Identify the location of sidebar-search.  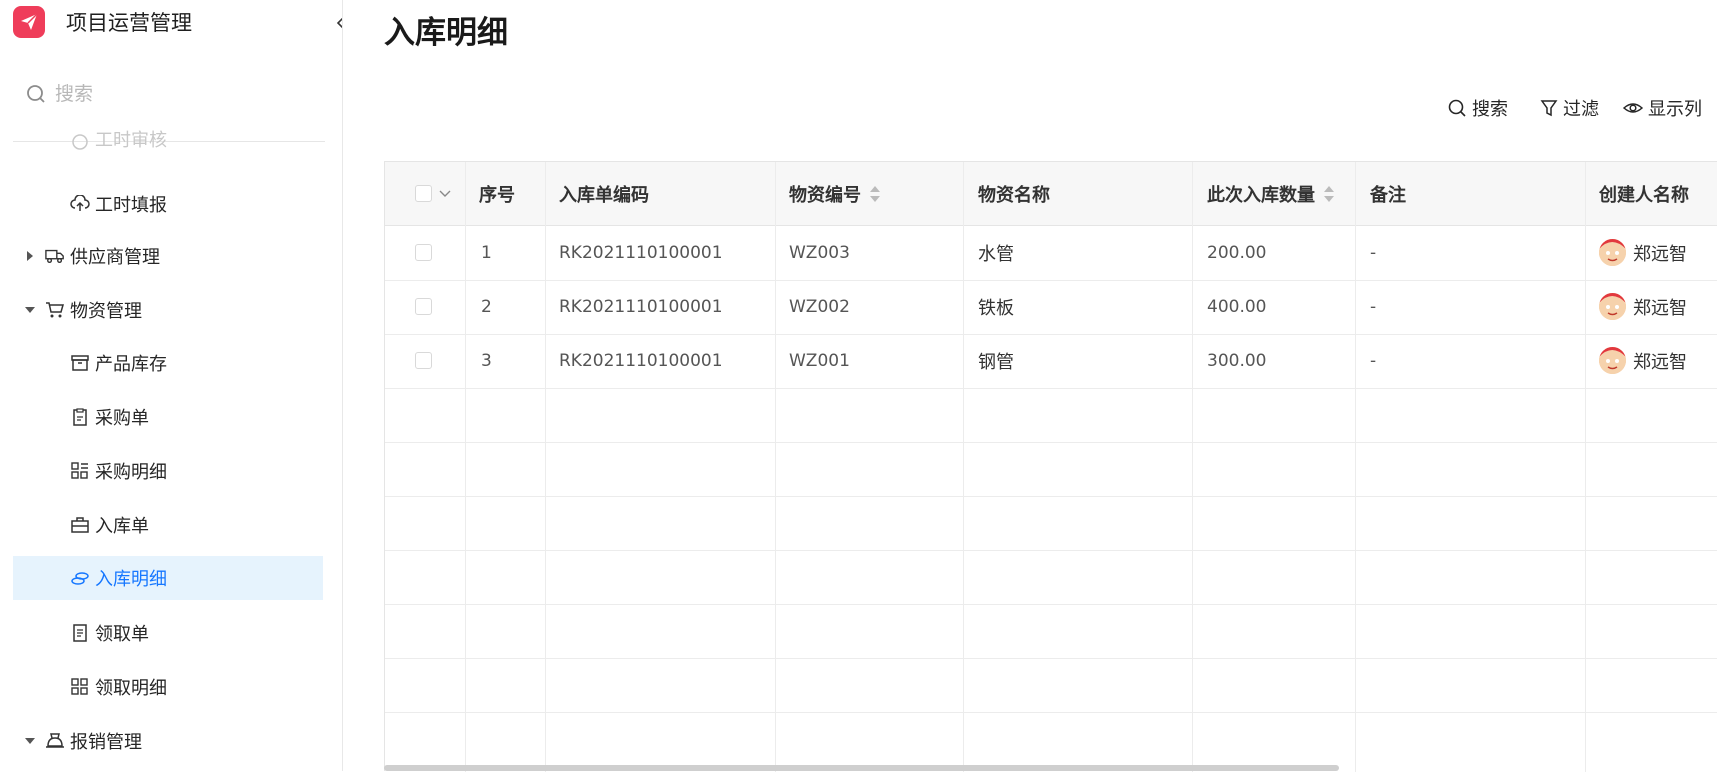
(169, 94).